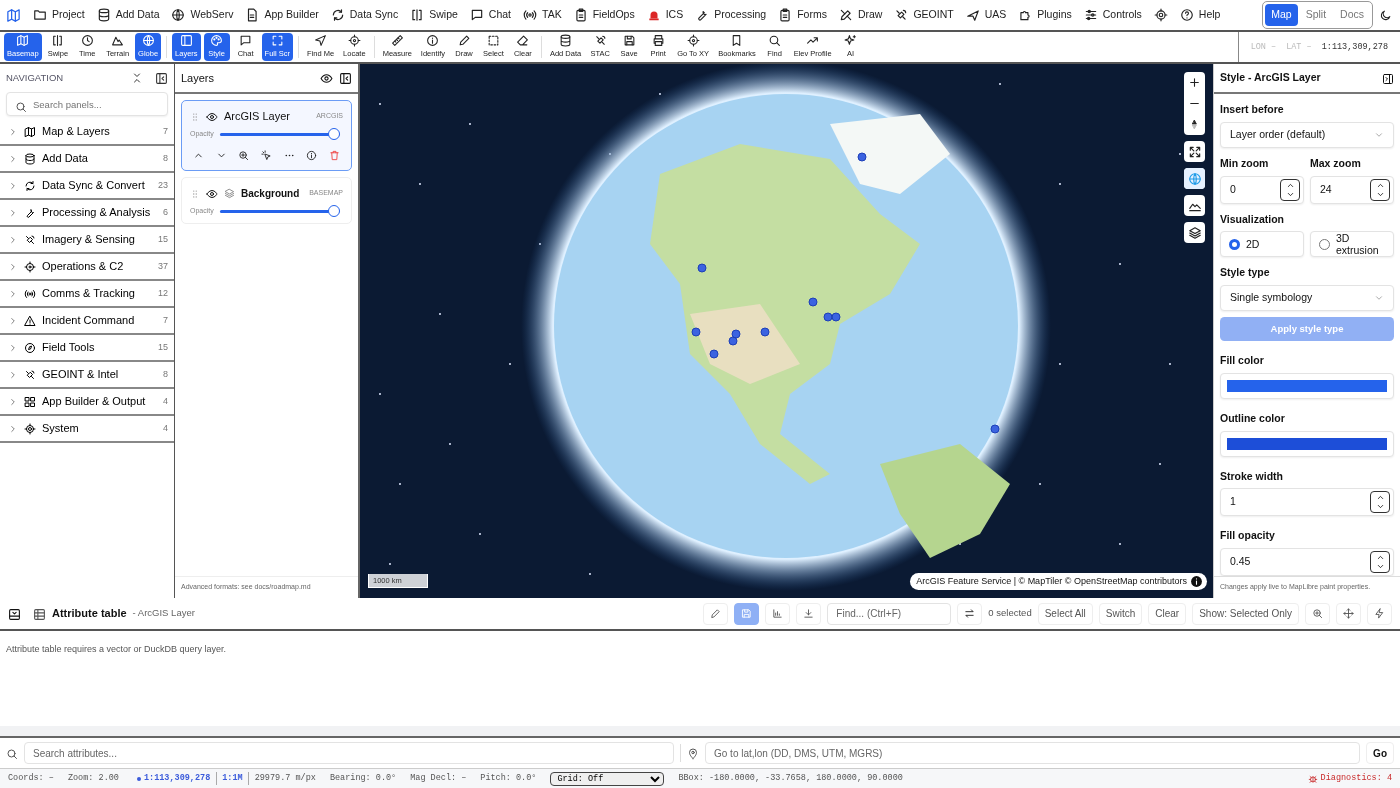 The width and height of the screenshot is (1400, 788). What do you see at coordinates (604, 15) in the screenshot?
I see `menu-item: FieldOps` at bounding box center [604, 15].